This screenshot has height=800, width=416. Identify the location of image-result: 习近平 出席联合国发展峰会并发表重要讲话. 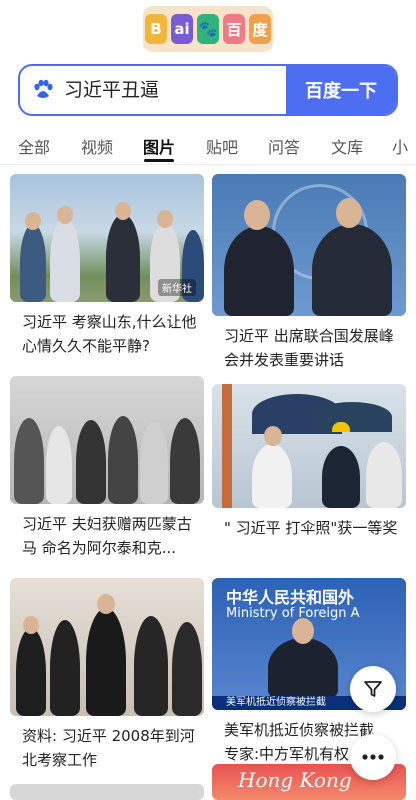
(309, 273).